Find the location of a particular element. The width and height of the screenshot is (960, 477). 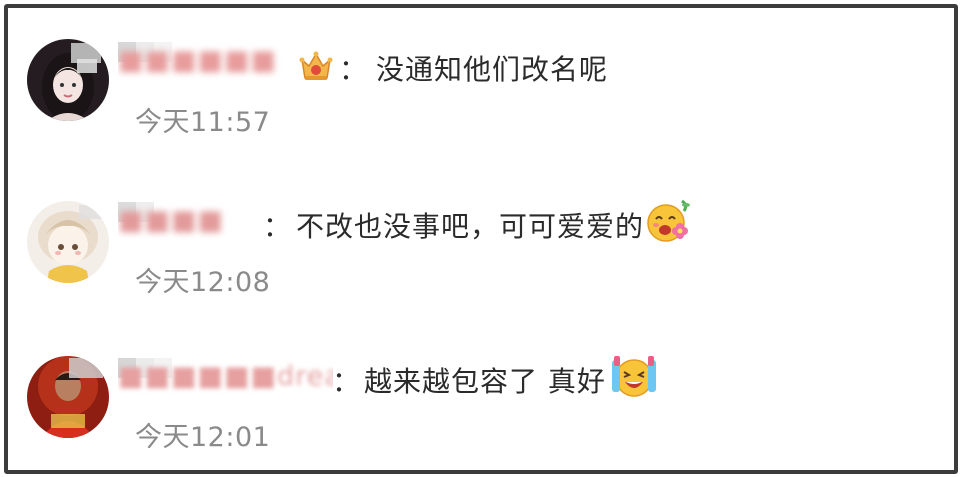

username-redacted: ■■■■■■ is located at coordinates (203, 62).